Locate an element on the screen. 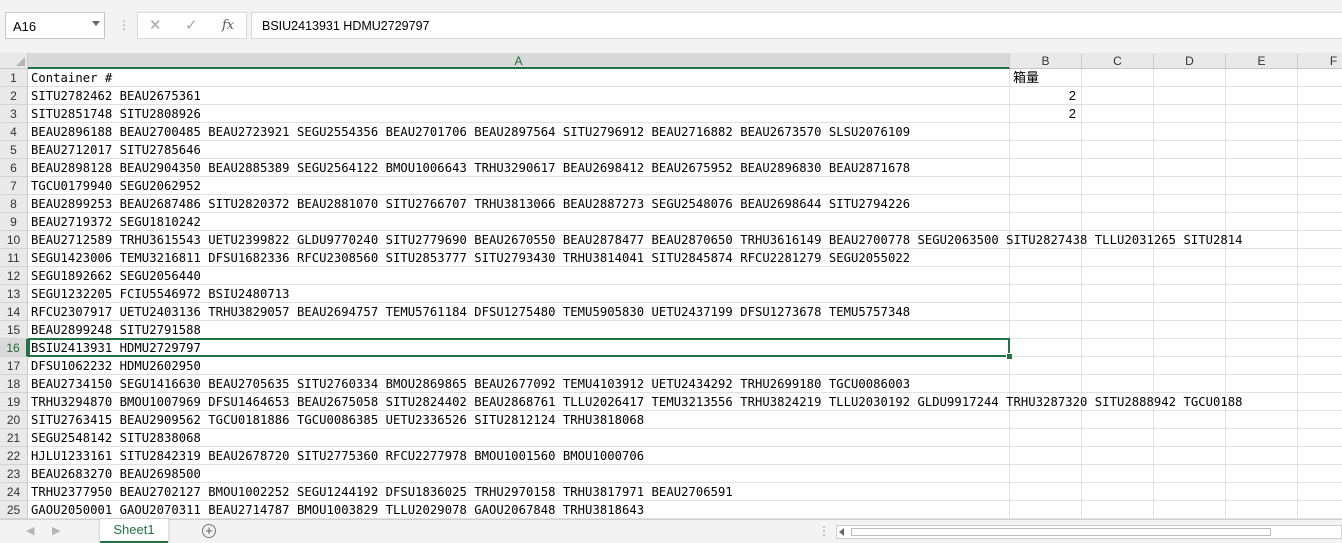  column-header-d: D is located at coordinates (1190, 61).